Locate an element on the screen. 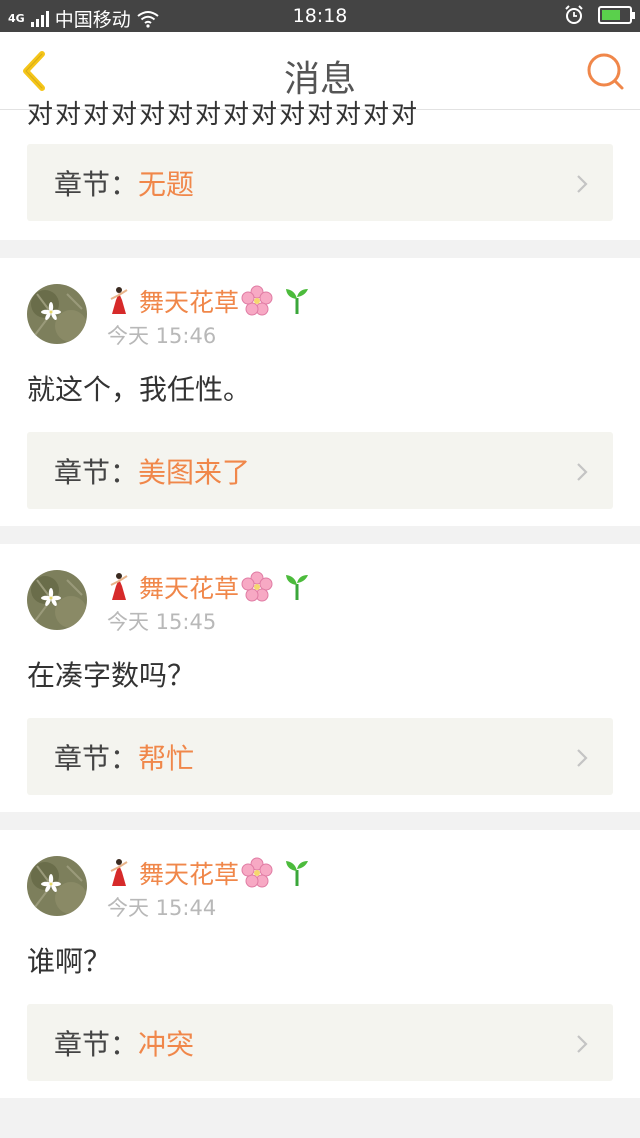 The image size is (640, 1138). search-icon is located at coordinates (606, 72).